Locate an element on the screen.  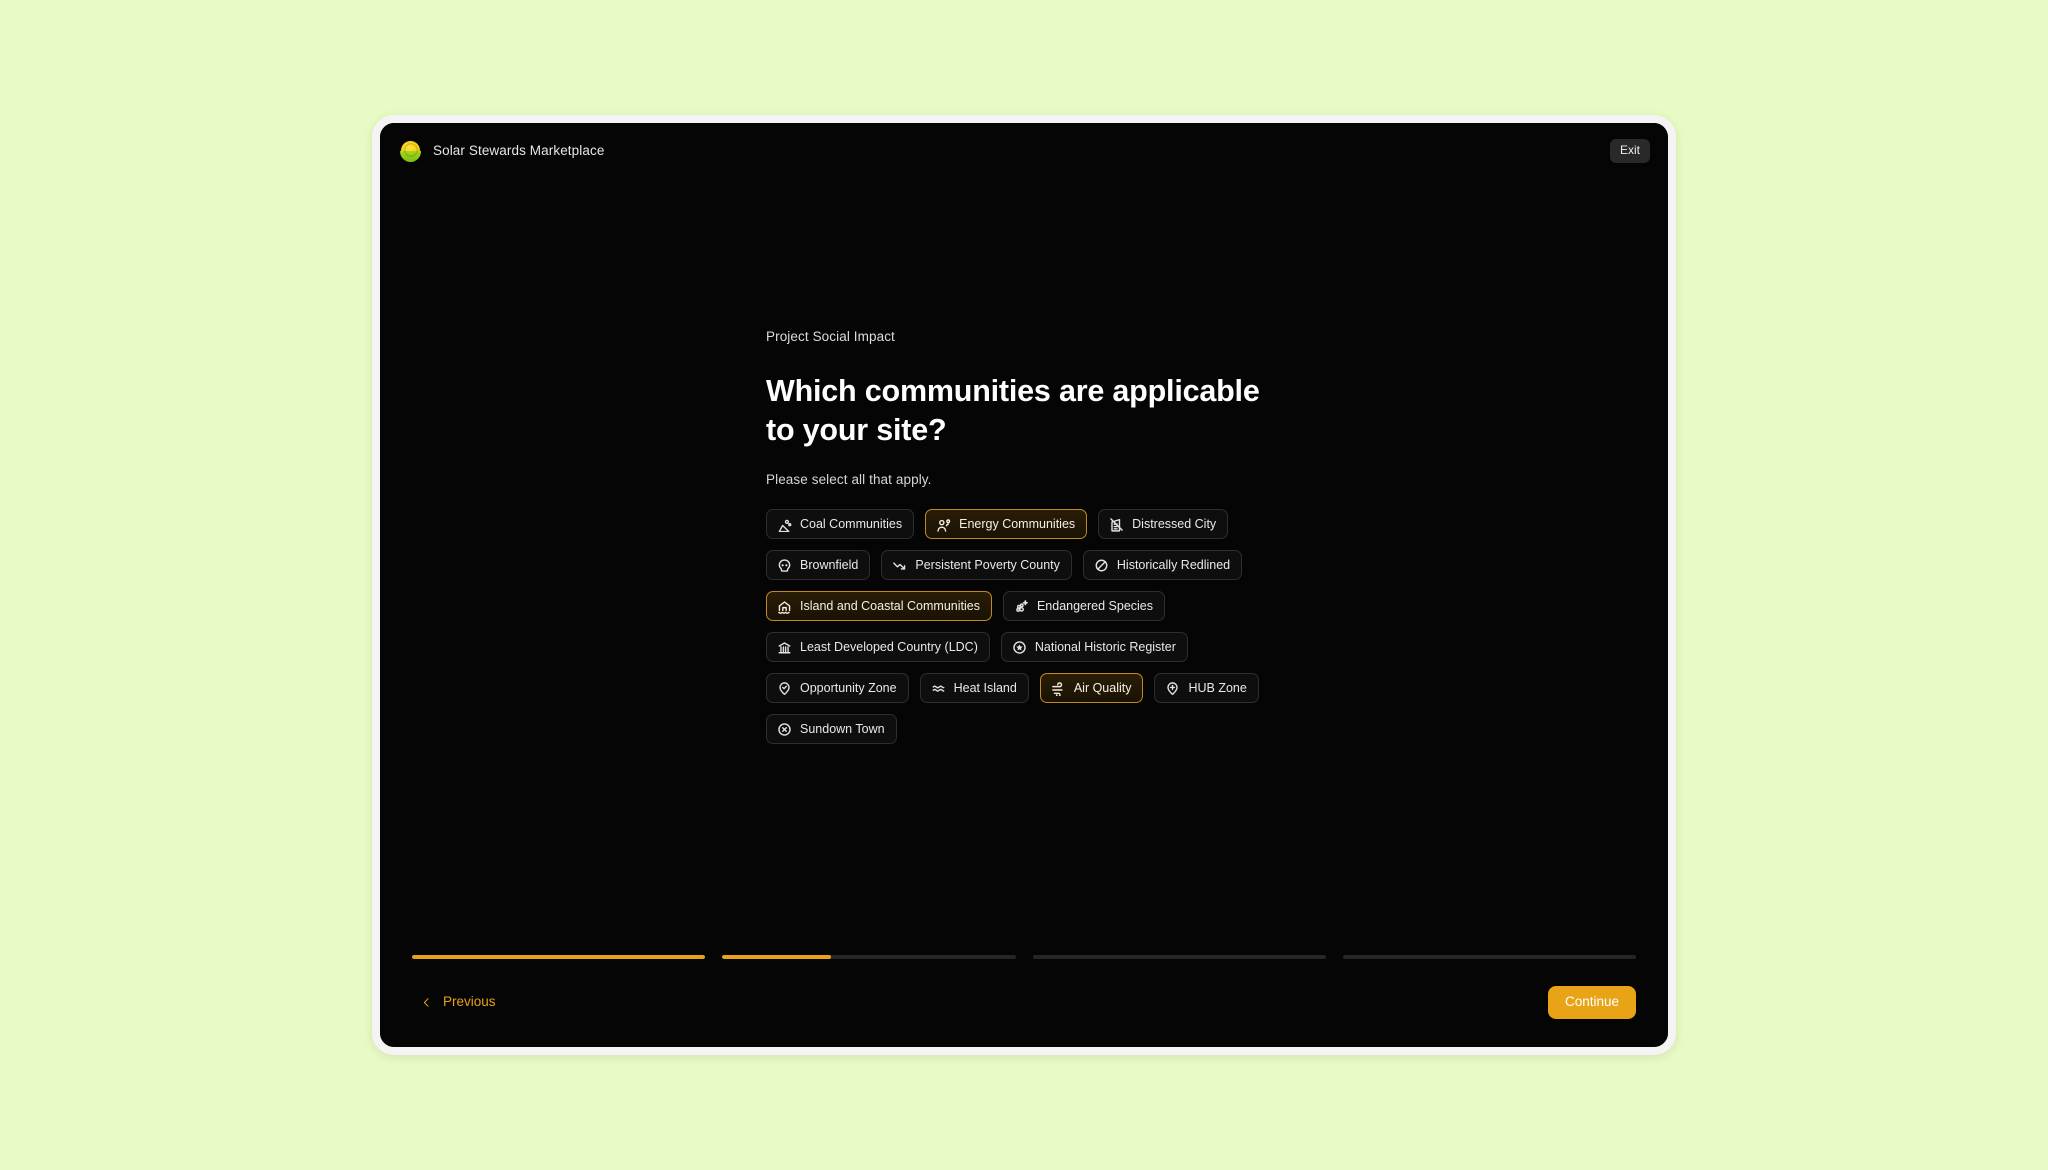
building-slash-icon is located at coordinates (1116, 524).